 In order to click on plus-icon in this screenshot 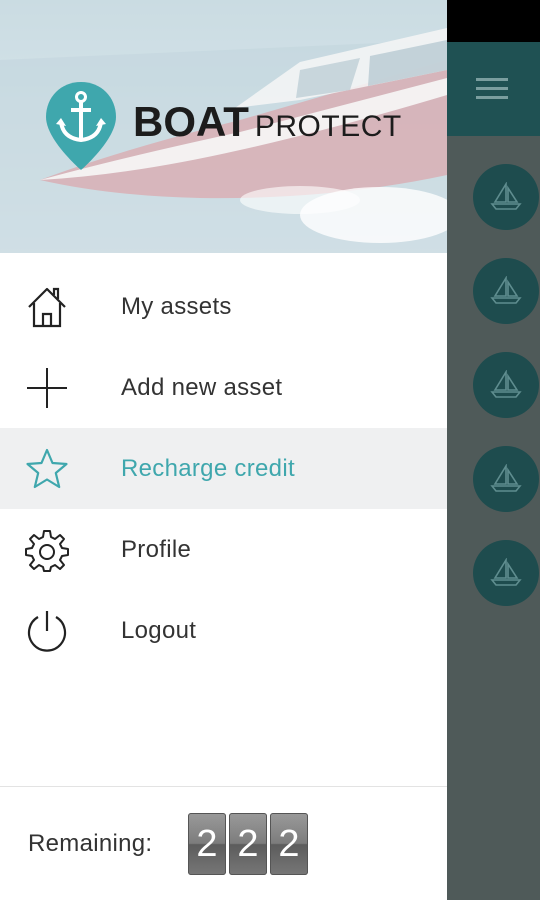, I will do `click(47, 388)`.